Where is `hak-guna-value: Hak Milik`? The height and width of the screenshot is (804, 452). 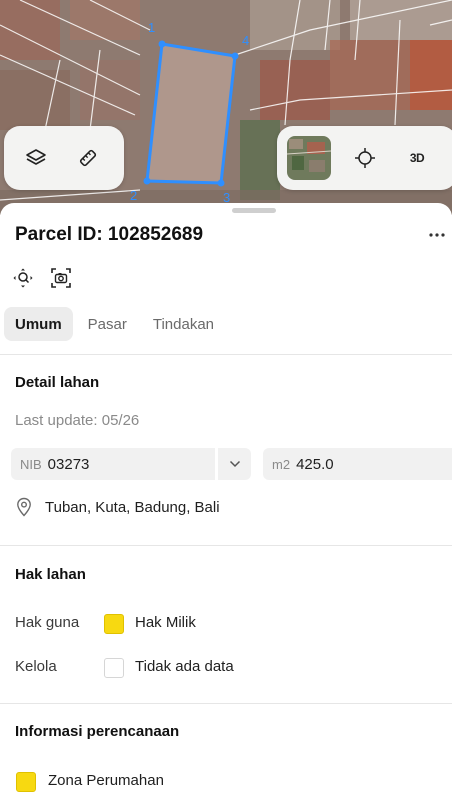 hak-guna-value: Hak Milik is located at coordinates (165, 622).